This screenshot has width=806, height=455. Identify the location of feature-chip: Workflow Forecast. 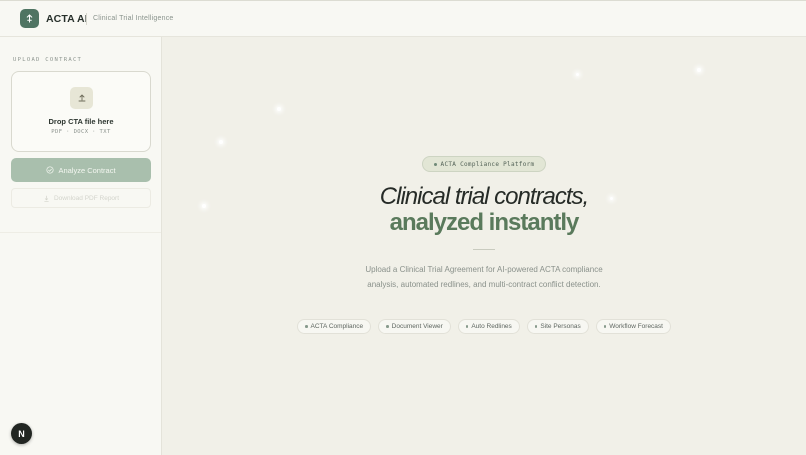
(633, 326).